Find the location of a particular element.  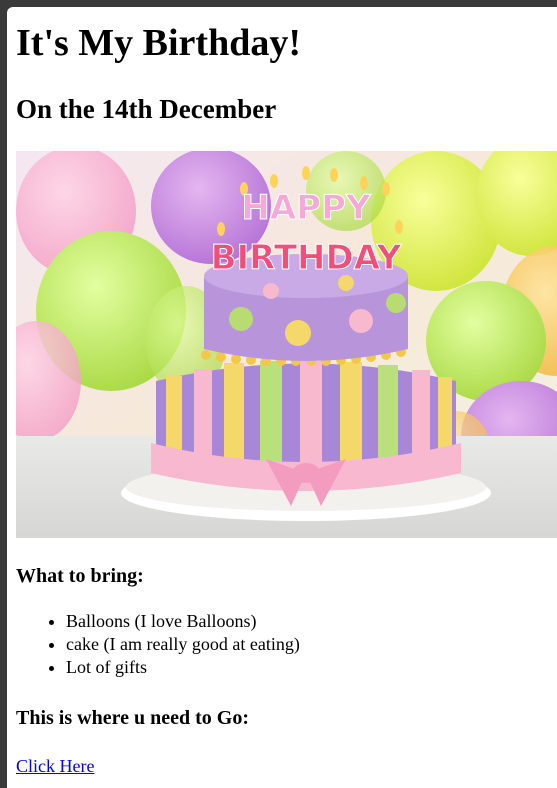

birthday-candle-text: BIRTHDAY is located at coordinates (306, 258).